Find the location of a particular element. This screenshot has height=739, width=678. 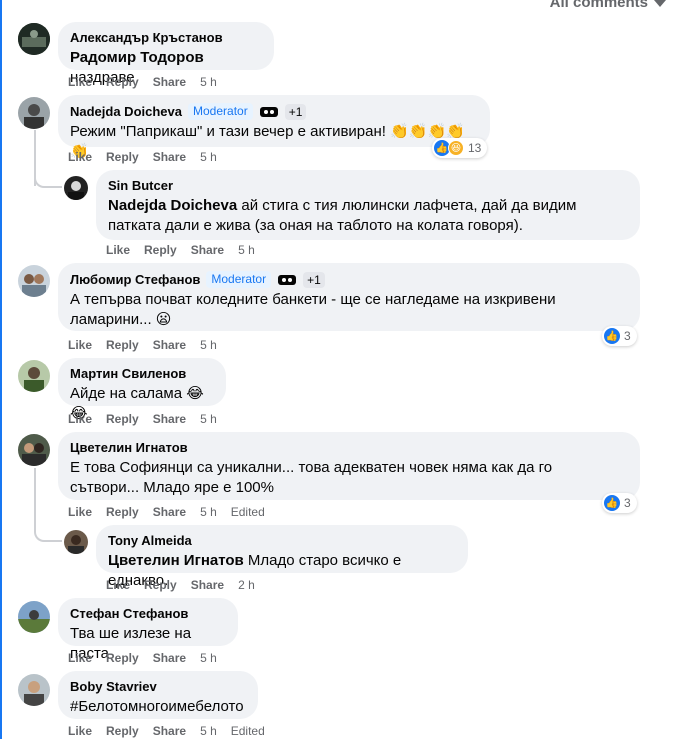

comment-author: Tony Almeida is located at coordinates (150, 541).